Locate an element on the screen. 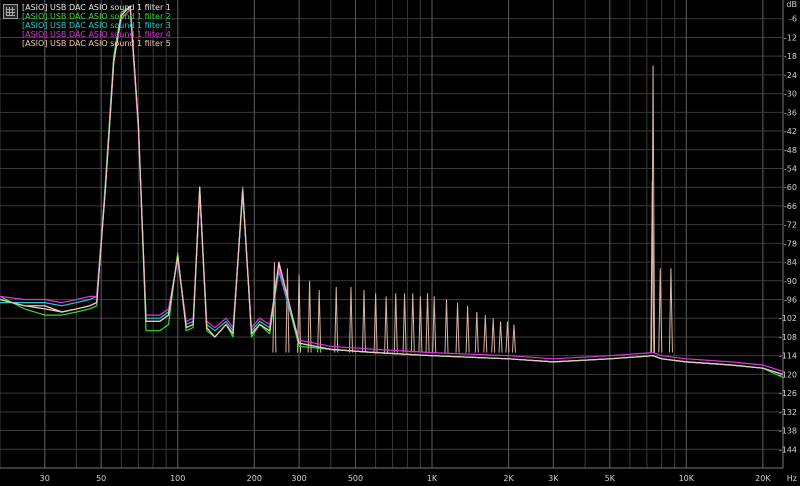 The width and height of the screenshot is (800, 486). y-tick-label: -6 is located at coordinates (793, 19).